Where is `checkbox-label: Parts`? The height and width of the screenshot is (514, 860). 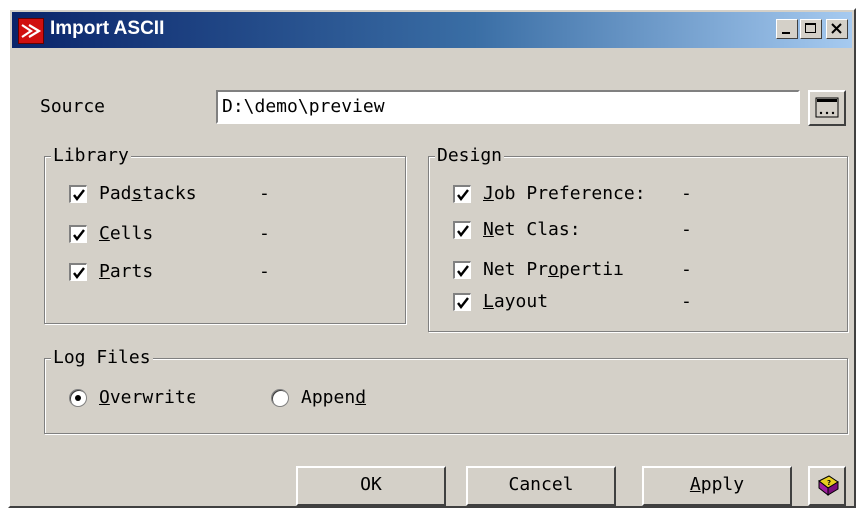
checkbox-label: Parts is located at coordinates (126, 271).